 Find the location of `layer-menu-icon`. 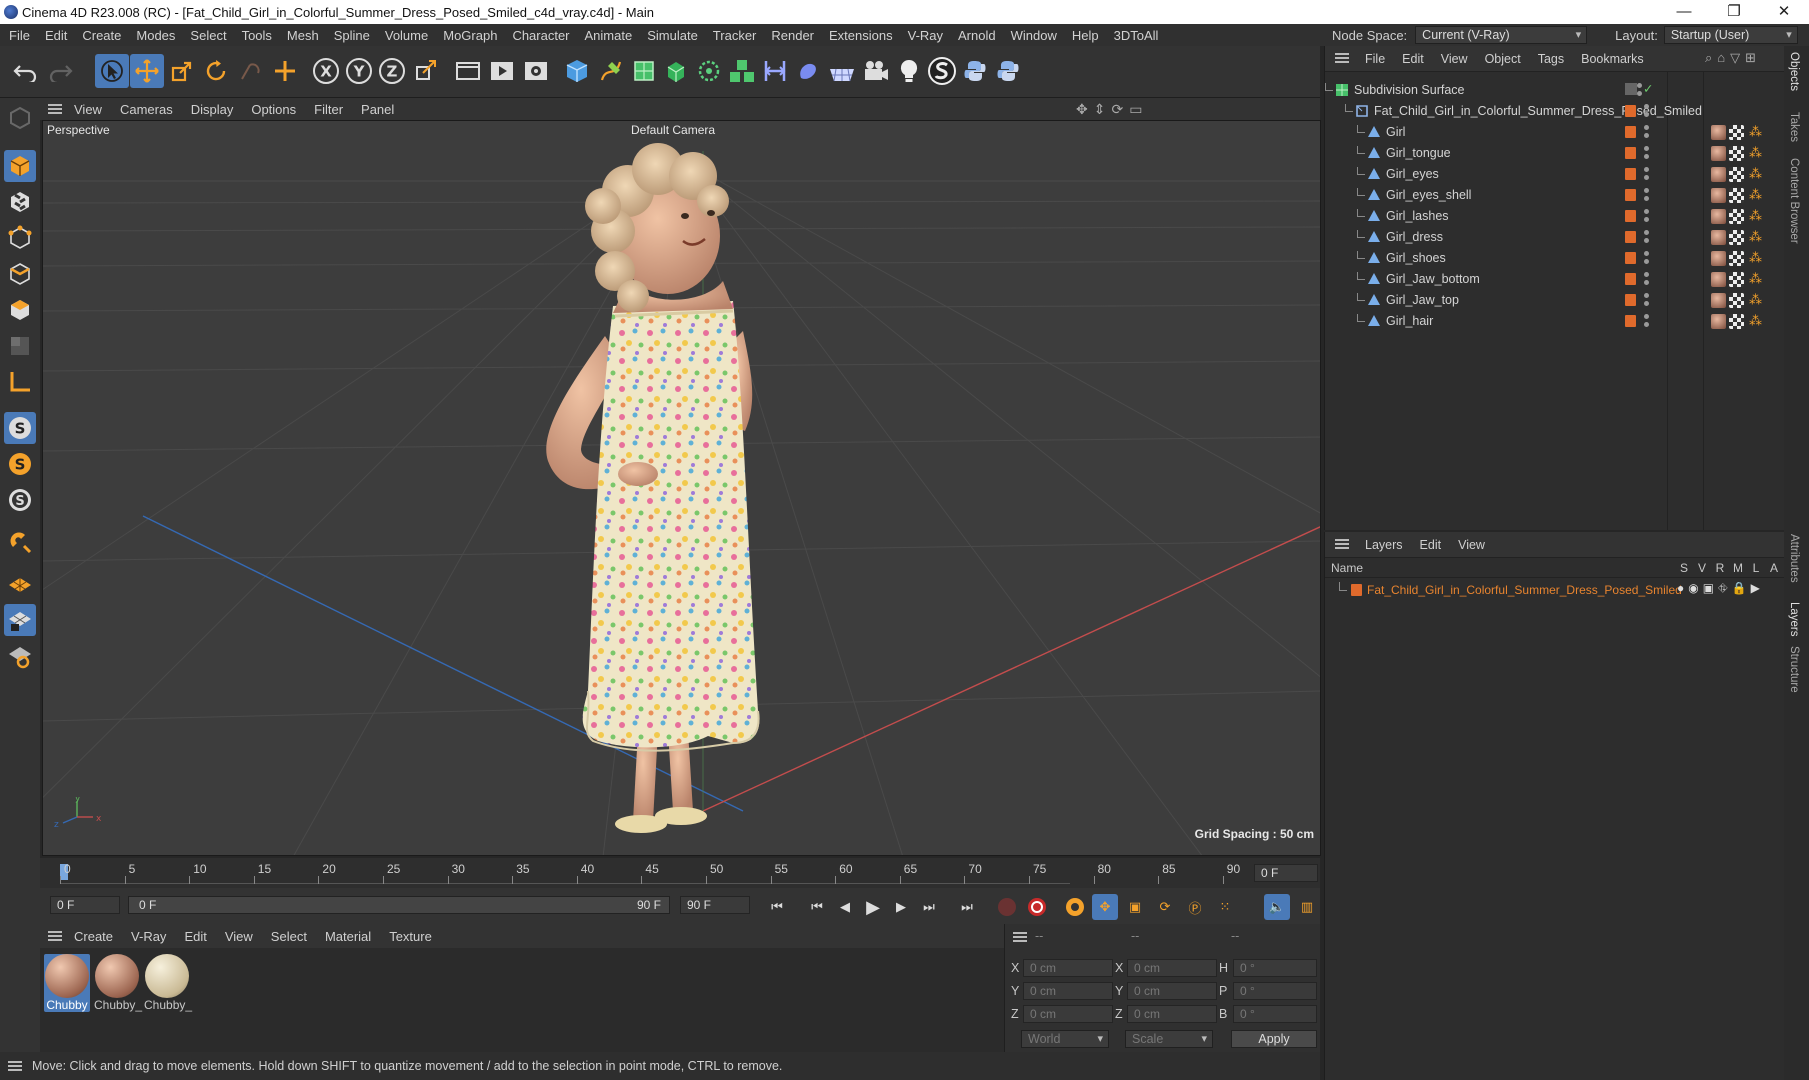

layer-menu-icon is located at coordinates (1342, 544).